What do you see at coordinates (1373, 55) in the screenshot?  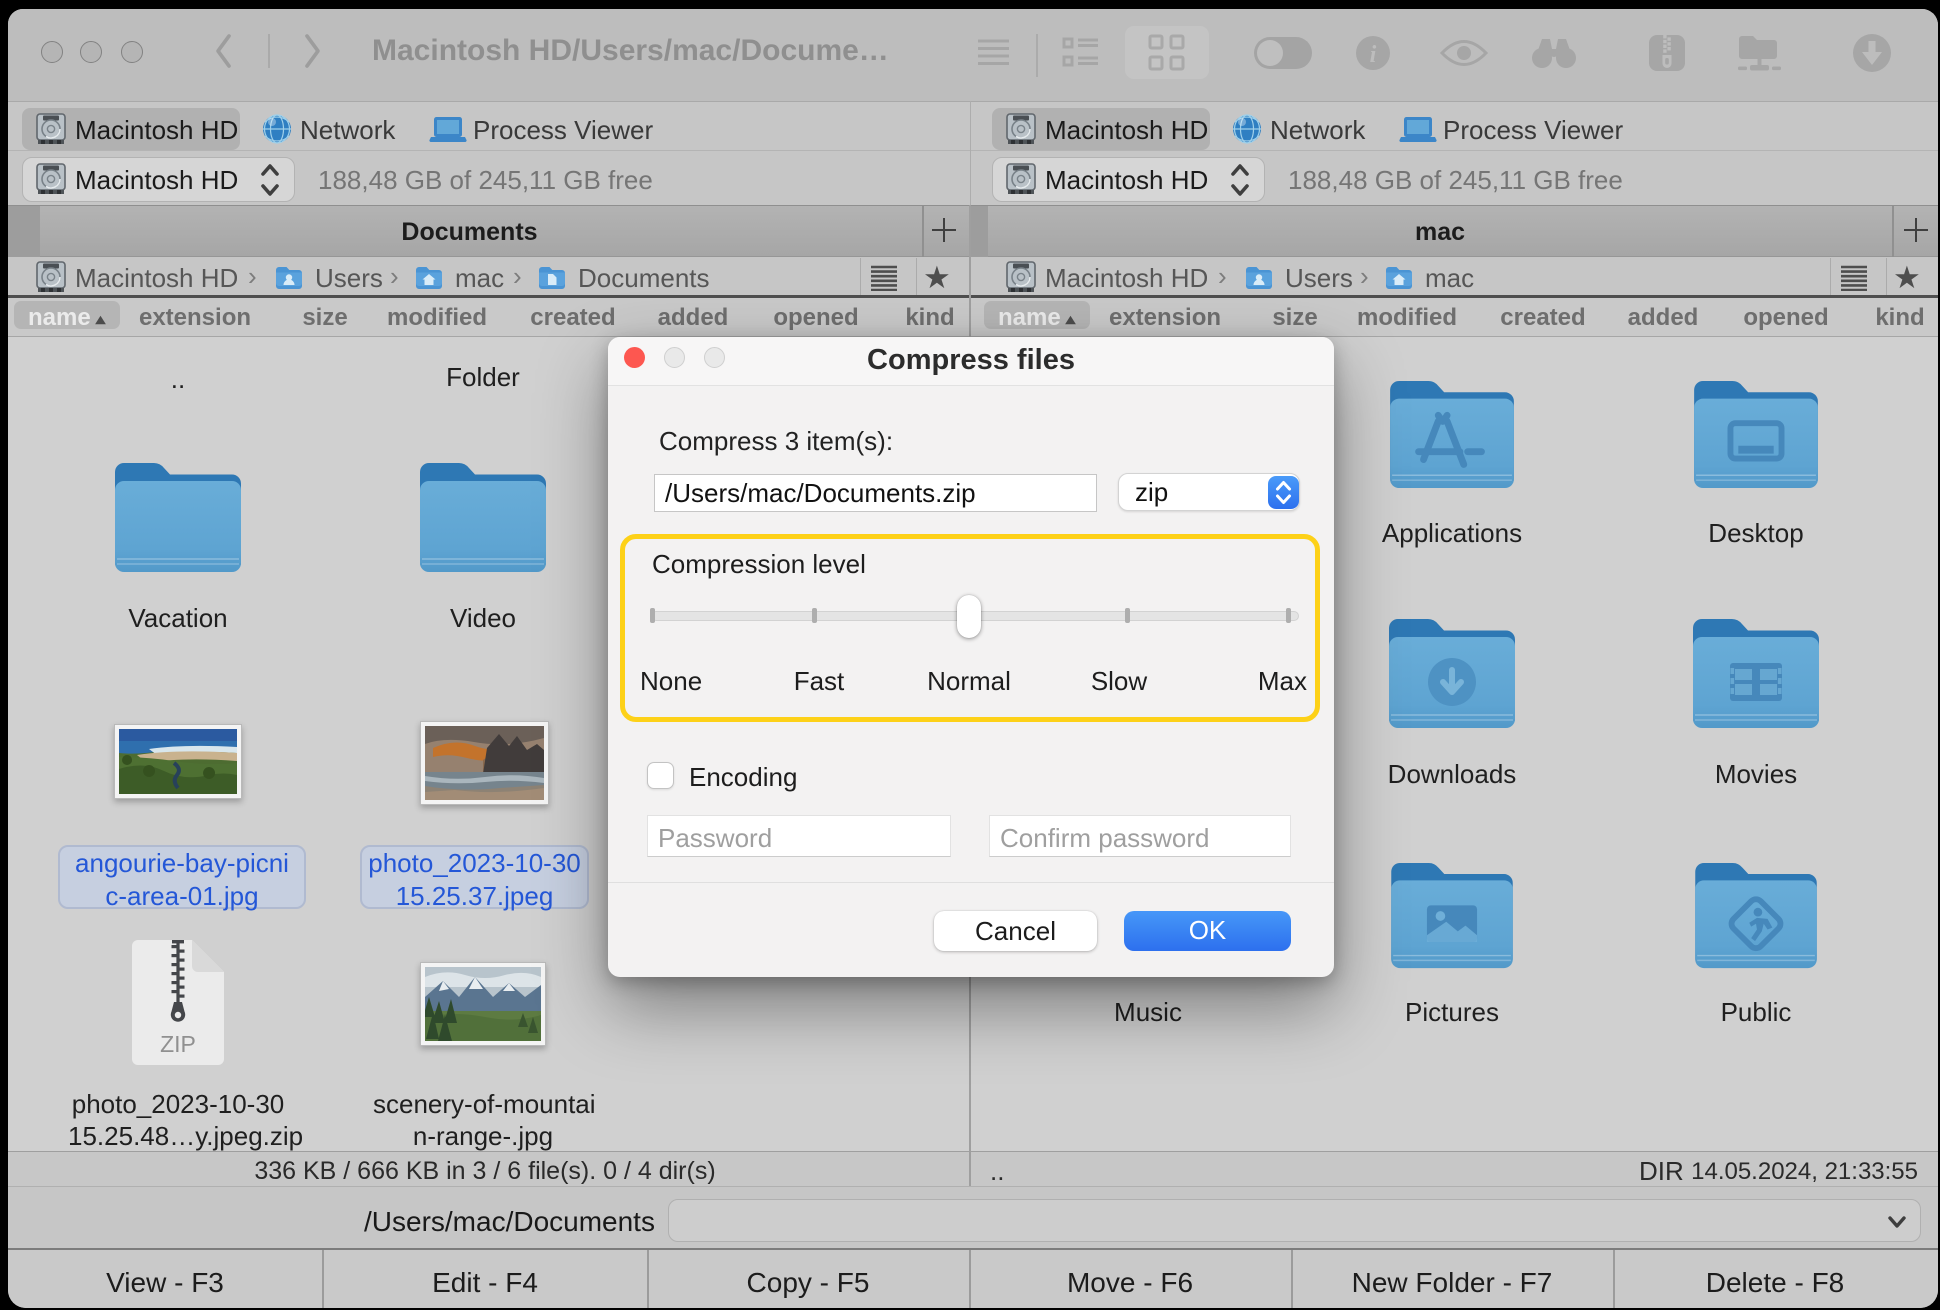 I see `svg-text: i` at bounding box center [1373, 55].